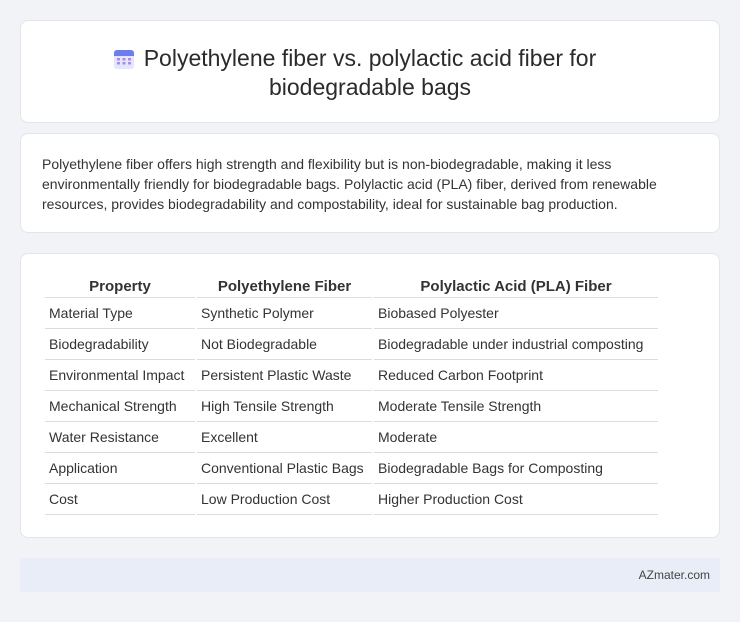 This screenshot has width=740, height=622. Describe the element at coordinates (284, 406) in the screenshot. I see `table-cell: High Tensile Strength` at that location.